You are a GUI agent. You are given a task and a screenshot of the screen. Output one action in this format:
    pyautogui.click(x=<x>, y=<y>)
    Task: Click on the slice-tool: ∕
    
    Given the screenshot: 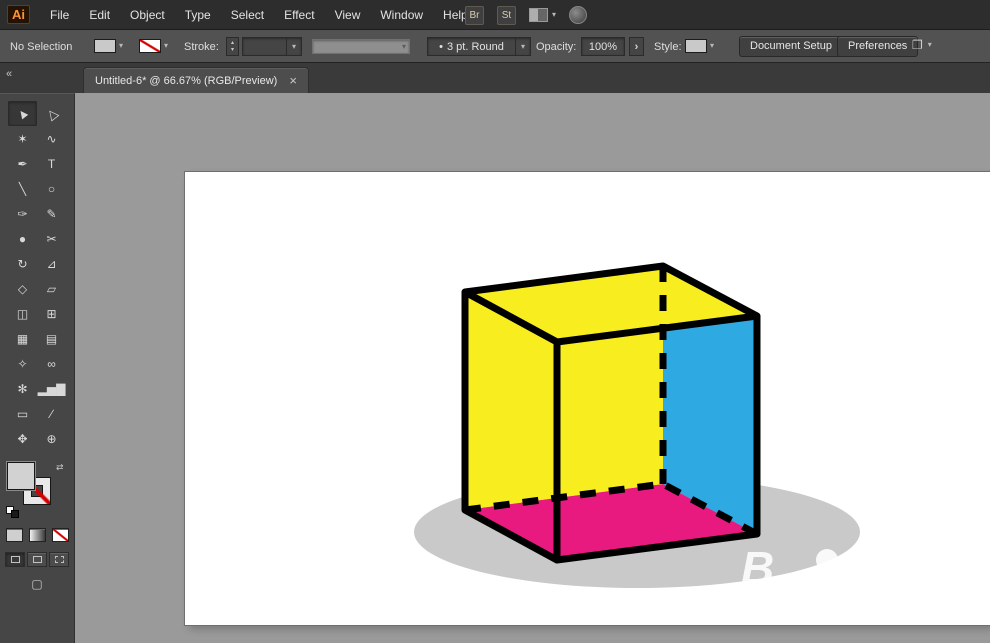 What is the action you would take?
    pyautogui.click(x=51, y=413)
    